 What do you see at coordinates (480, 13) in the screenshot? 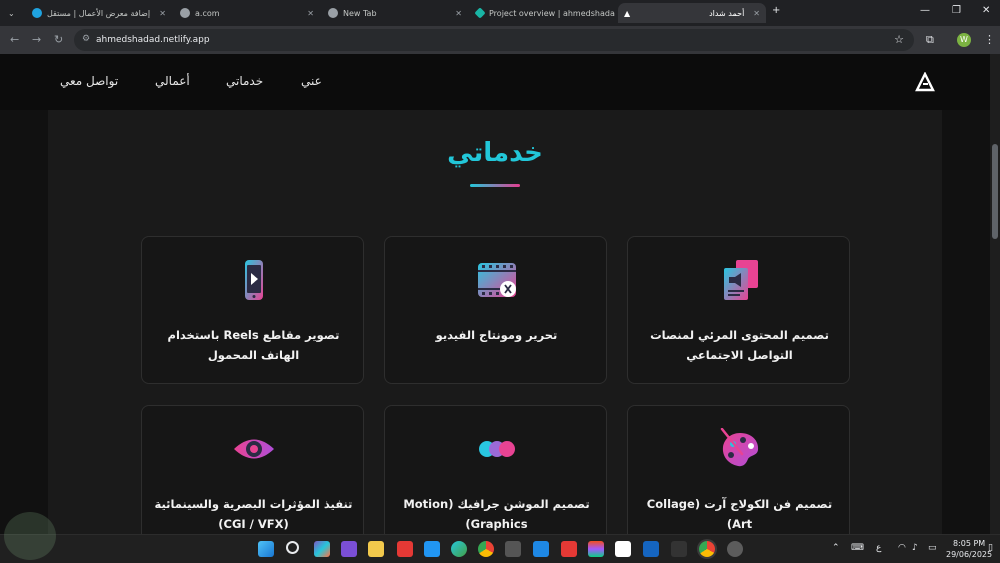
I see `netlify-icon` at bounding box center [480, 13].